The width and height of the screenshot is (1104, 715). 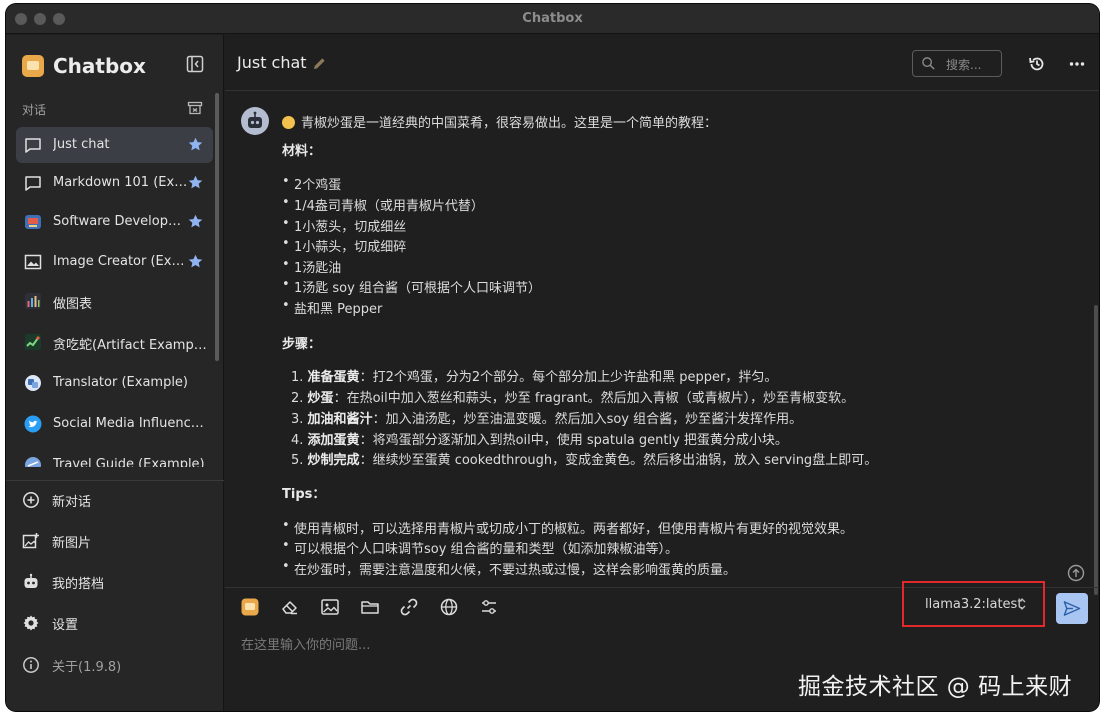 What do you see at coordinates (120, 261) in the screenshot?
I see `session-label: Image Creator (Example)` at bounding box center [120, 261].